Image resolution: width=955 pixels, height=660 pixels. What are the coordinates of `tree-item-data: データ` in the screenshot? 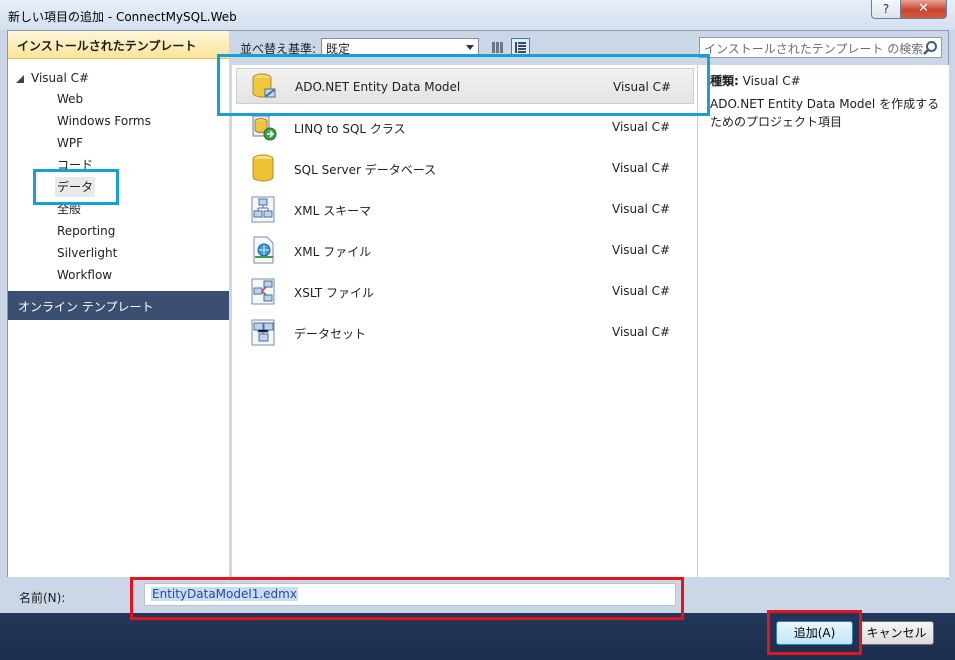 It's located at (75, 187).